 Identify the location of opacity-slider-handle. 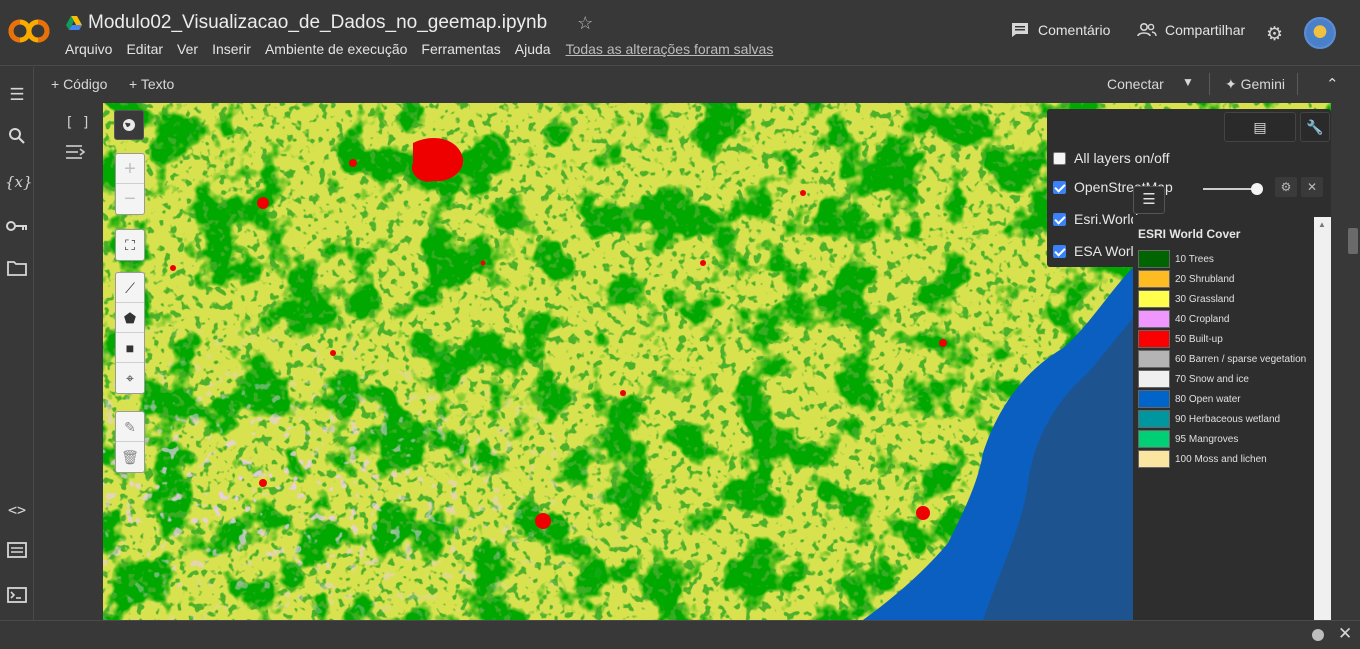
(1257, 189).